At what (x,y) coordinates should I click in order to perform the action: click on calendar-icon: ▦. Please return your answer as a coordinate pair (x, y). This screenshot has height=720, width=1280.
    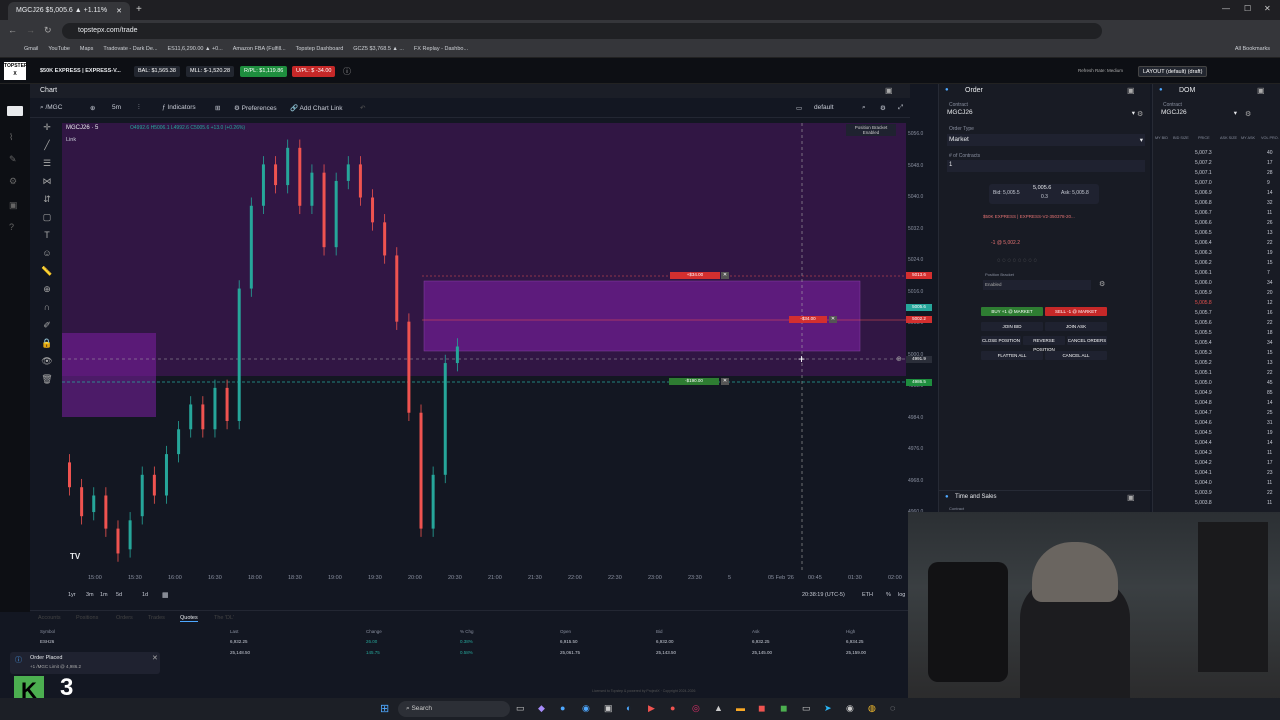
    Looking at the image, I should click on (165, 595).